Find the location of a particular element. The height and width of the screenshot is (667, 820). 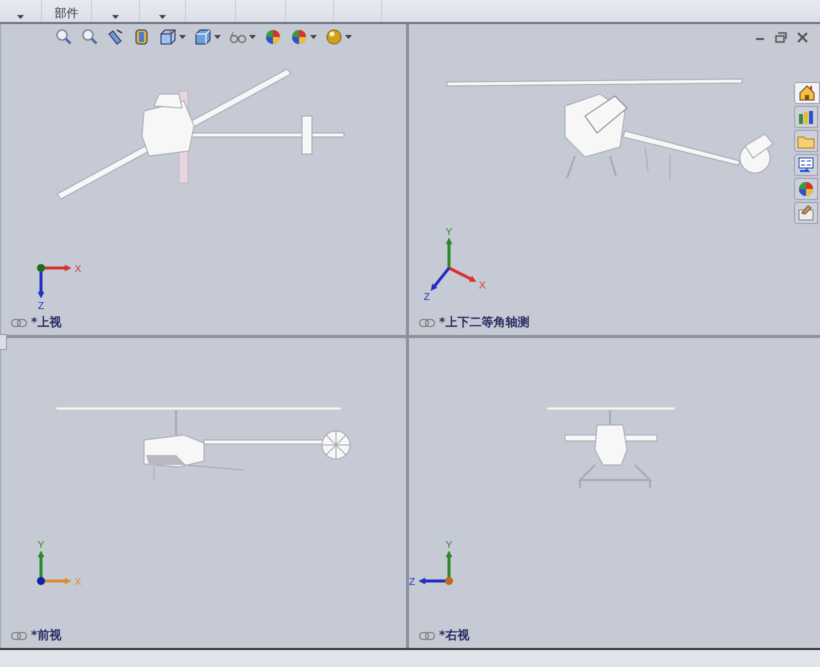

collapse-handle is located at coordinates (3, 342).